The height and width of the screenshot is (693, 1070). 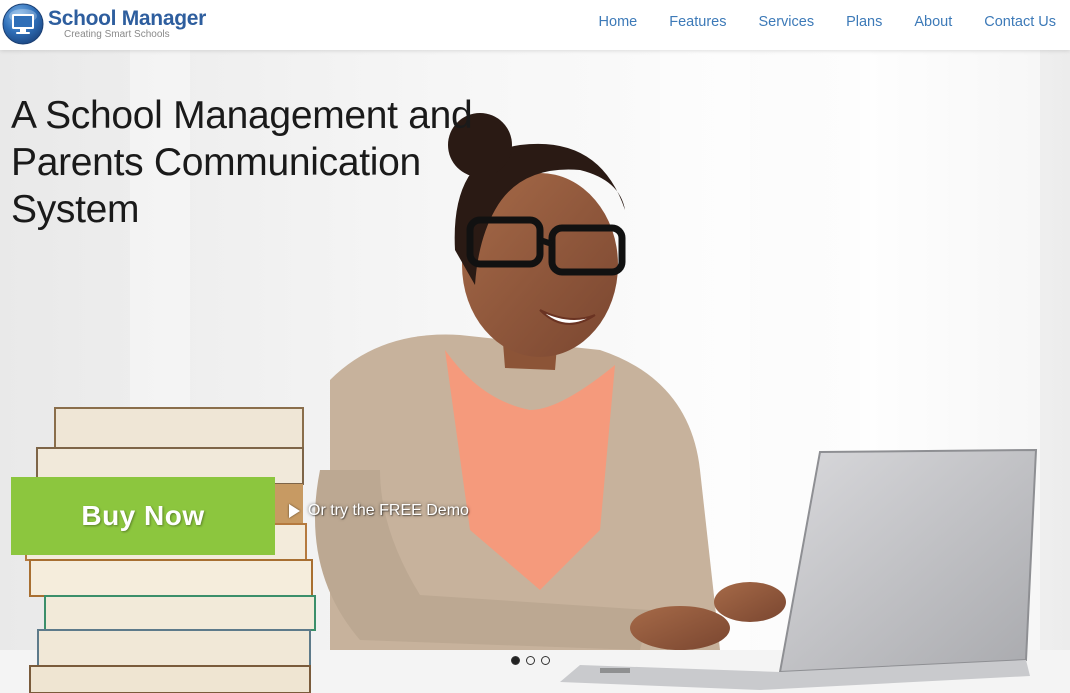 What do you see at coordinates (143, 516) in the screenshot?
I see `buy-now-button: Buy Now` at bounding box center [143, 516].